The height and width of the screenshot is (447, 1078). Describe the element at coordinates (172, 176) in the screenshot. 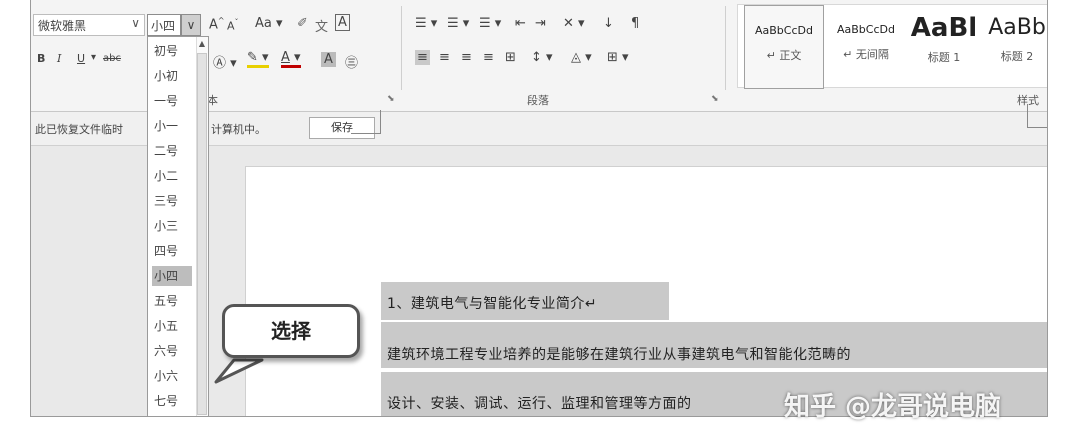

I see `font-size-option: 小二` at that location.